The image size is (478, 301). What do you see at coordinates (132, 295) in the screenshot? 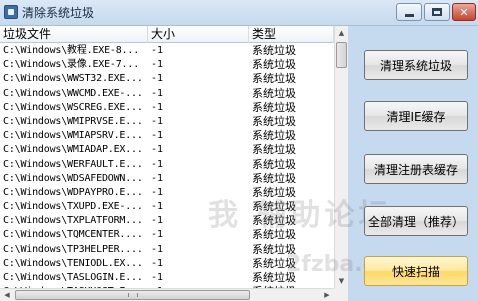
I see `horizontal-scroll-thumb` at bounding box center [132, 295].